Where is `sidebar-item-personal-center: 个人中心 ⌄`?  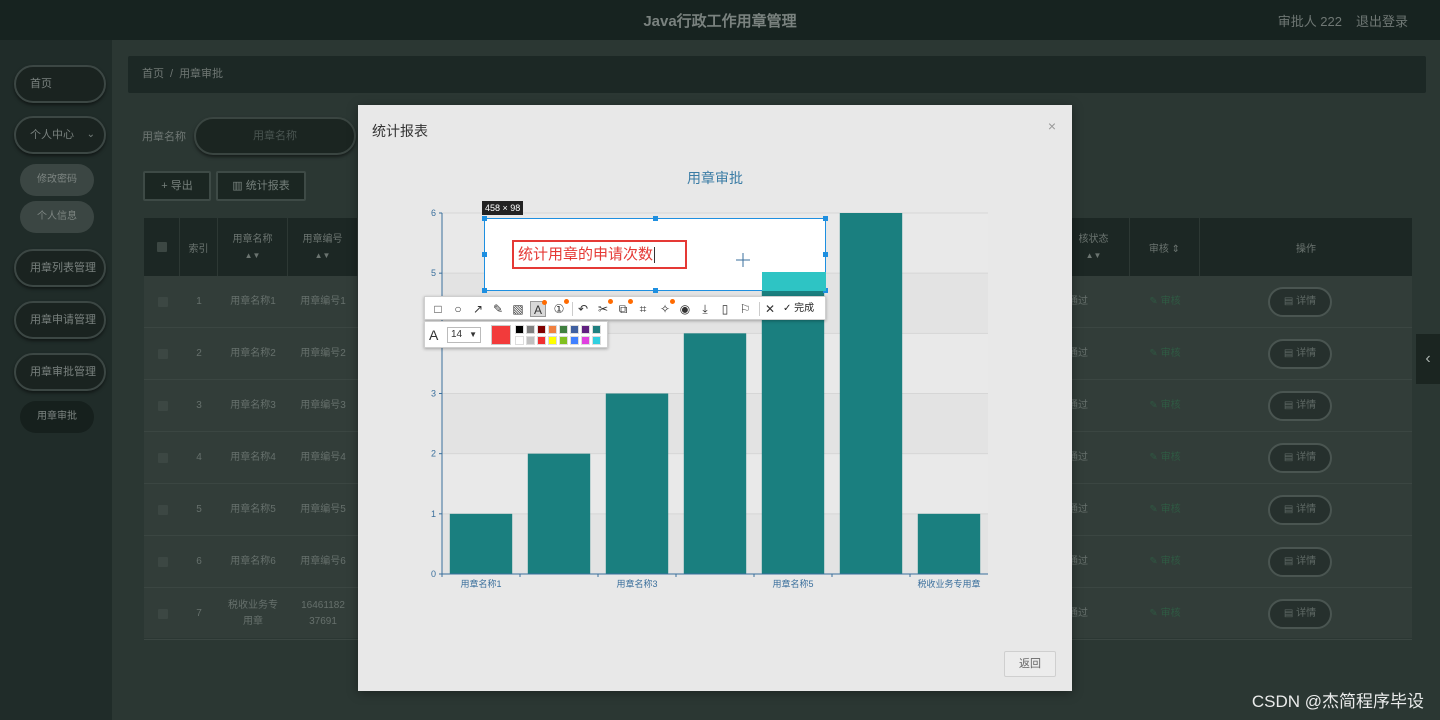
sidebar-item-personal-center: 个人中心 ⌄ is located at coordinates (60, 135).